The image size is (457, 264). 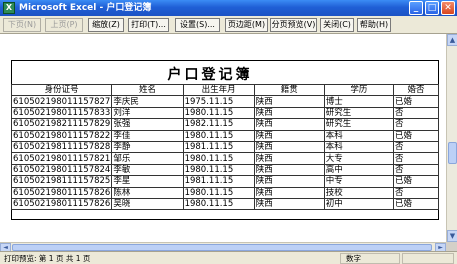 I want to click on cell-birth: 1982.11.15, so click(x=218, y=124).